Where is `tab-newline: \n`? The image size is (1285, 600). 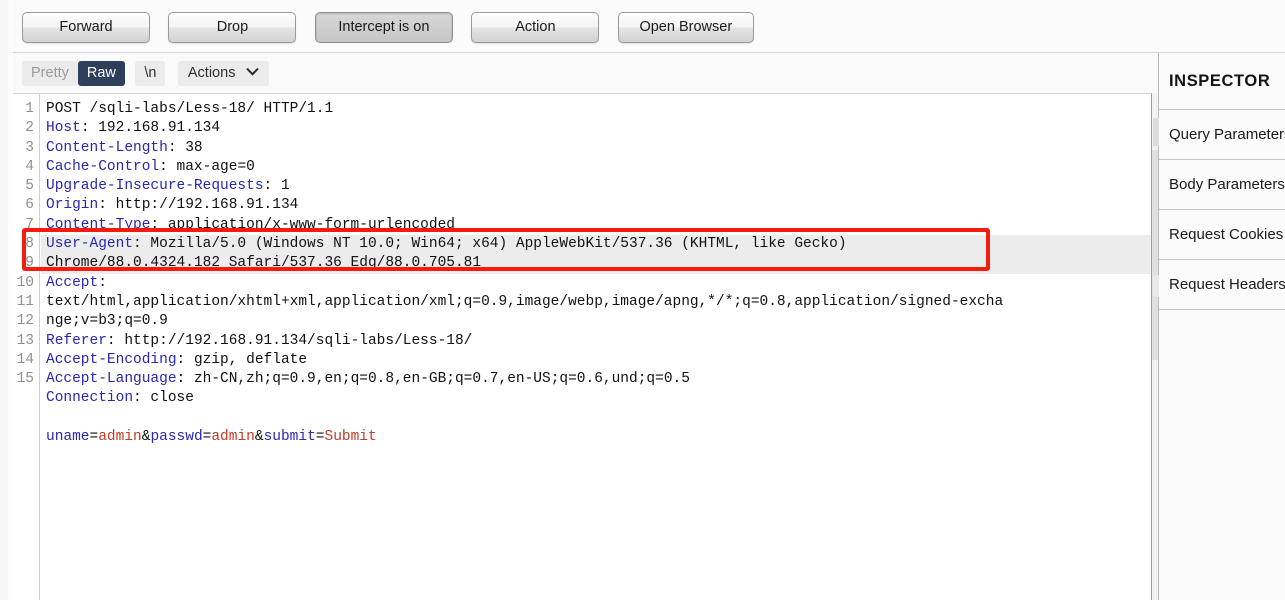
tab-newline: \n is located at coordinates (150, 73).